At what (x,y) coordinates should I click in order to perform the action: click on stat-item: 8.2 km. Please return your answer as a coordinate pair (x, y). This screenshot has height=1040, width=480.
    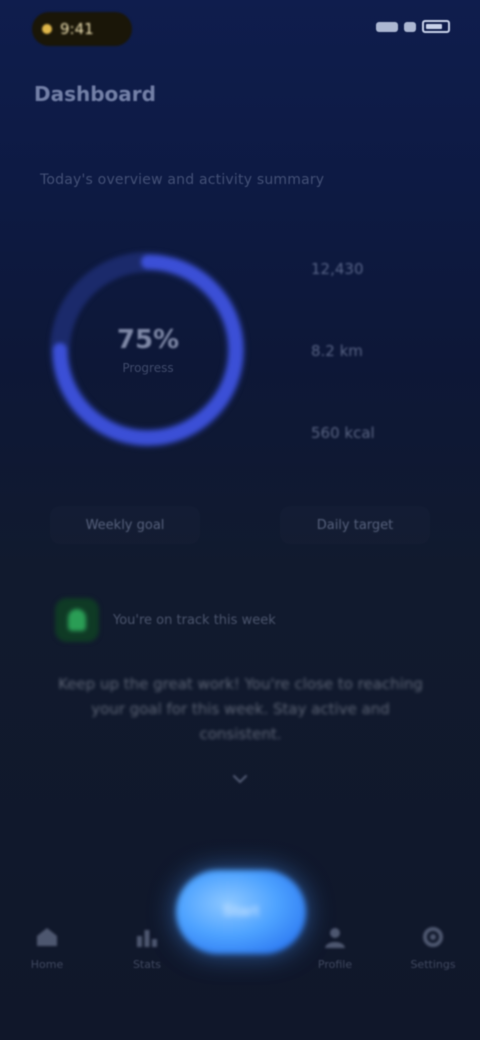
    Looking at the image, I should click on (365, 351).